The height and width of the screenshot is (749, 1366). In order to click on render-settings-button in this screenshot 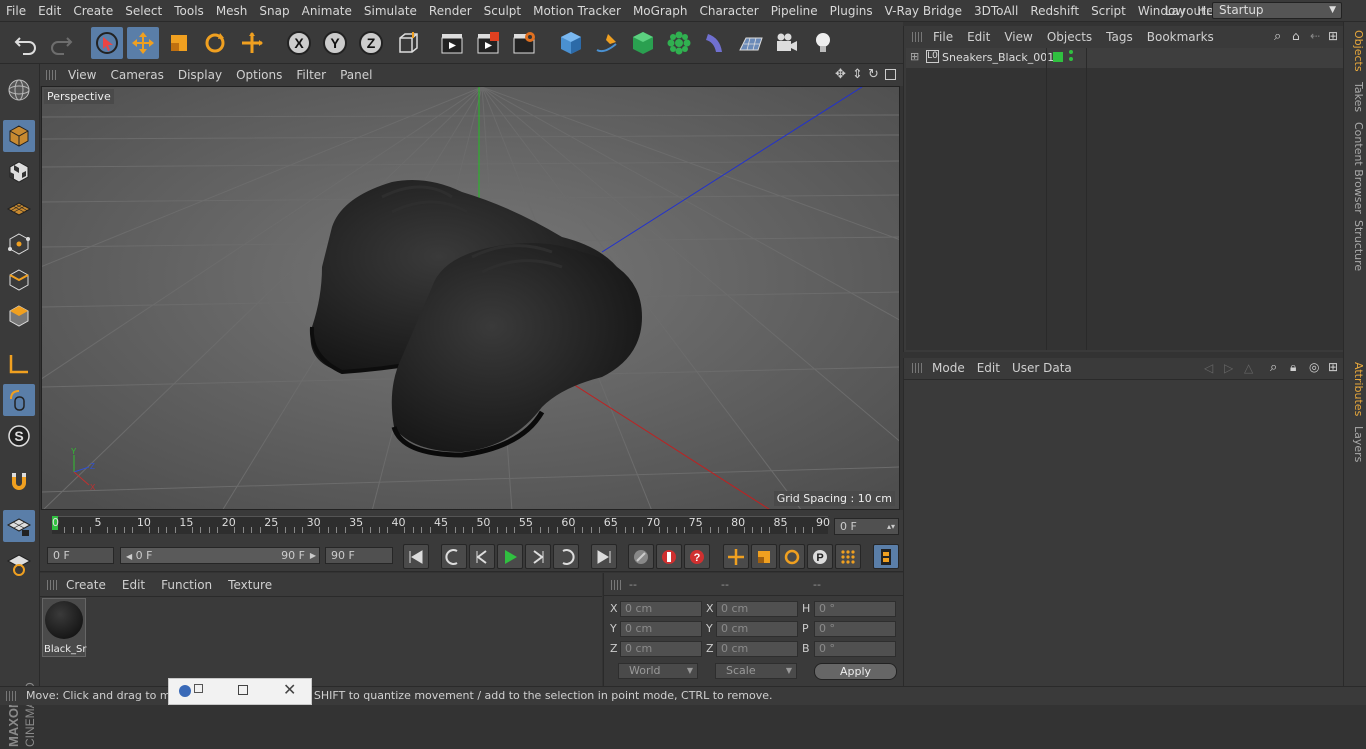, I will do `click(524, 43)`.